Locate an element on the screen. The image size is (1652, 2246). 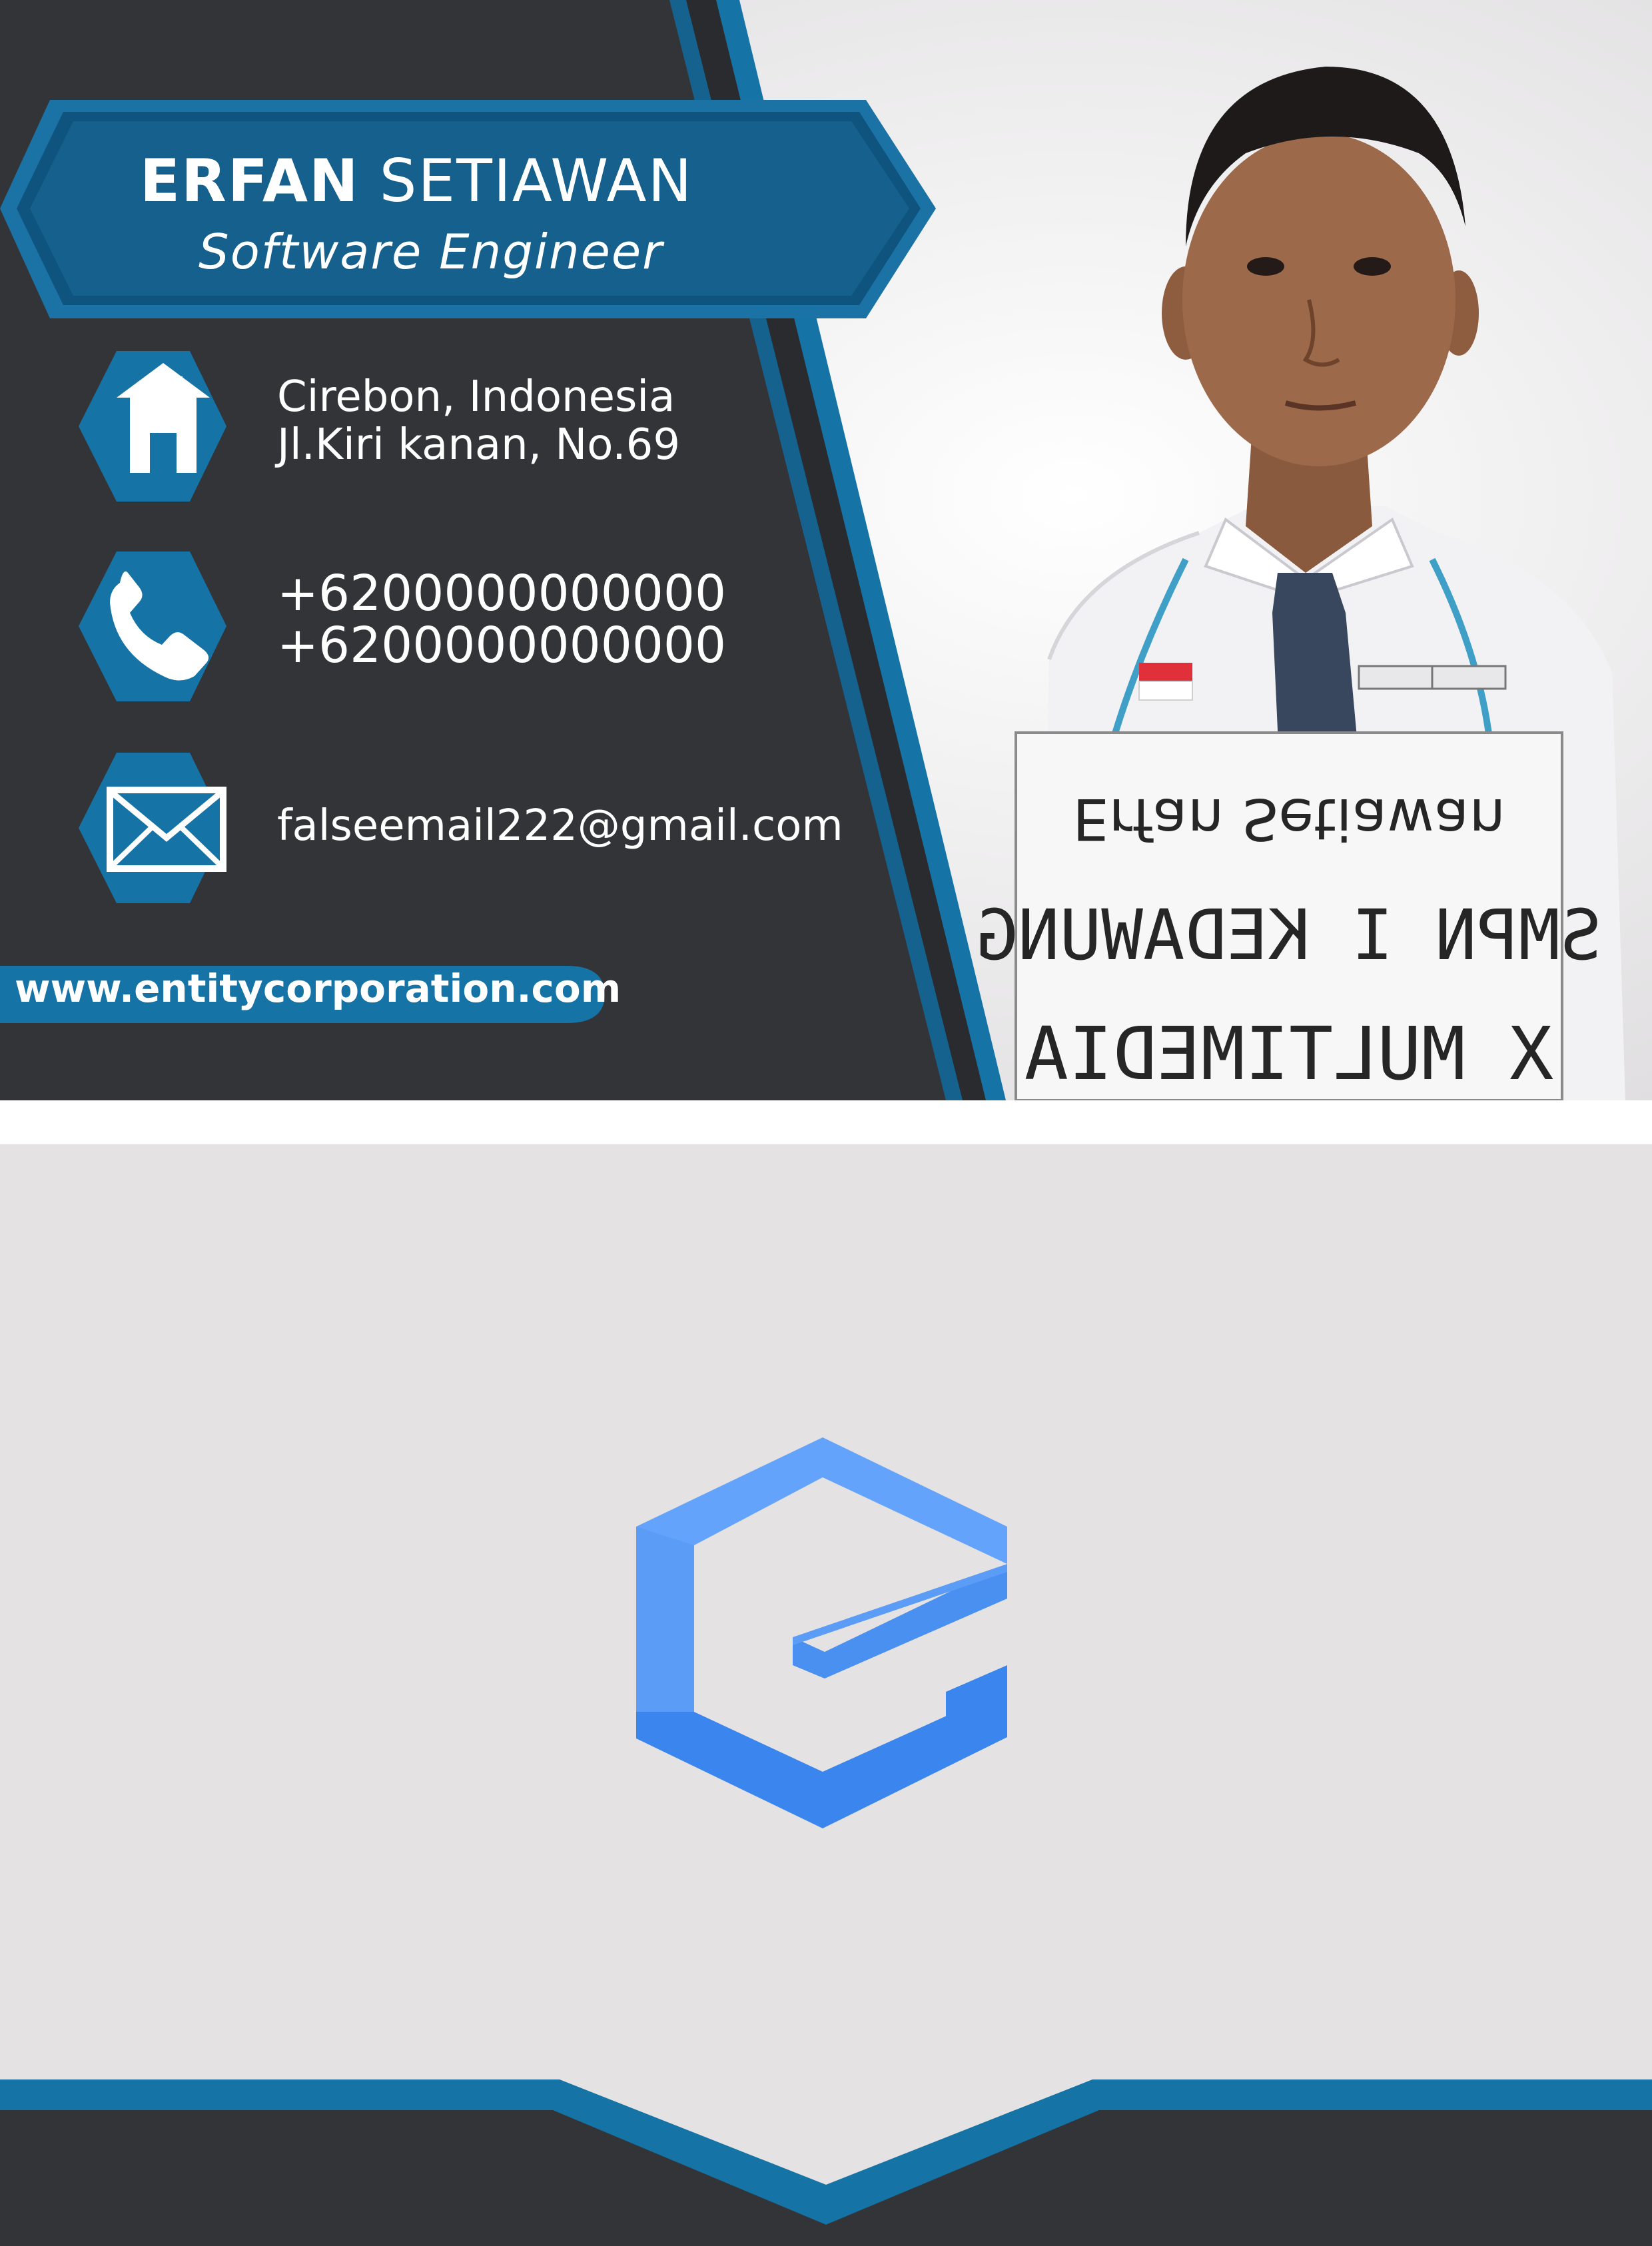
address-line-1: Cirebon, Indonesia is located at coordinates (476, 397).